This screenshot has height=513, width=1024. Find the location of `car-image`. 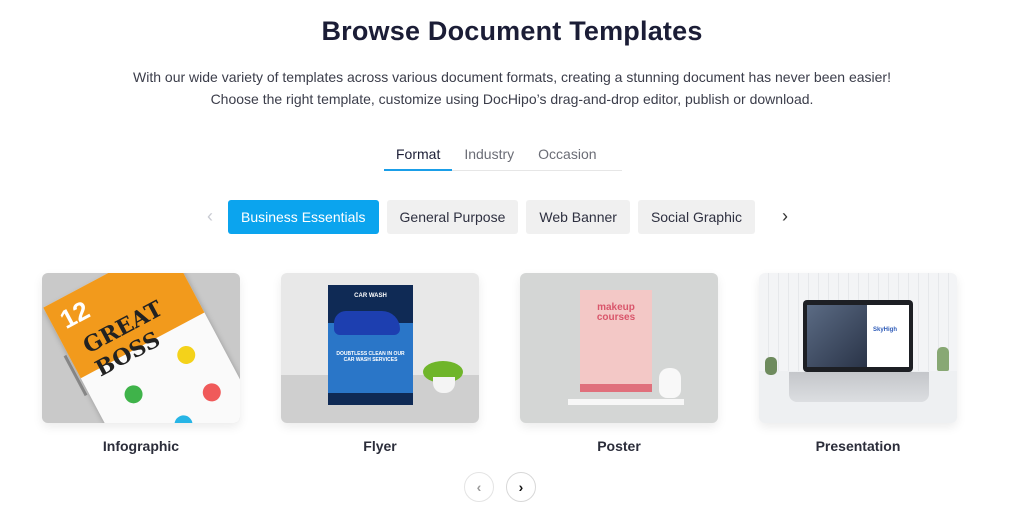

car-image is located at coordinates (367, 323).